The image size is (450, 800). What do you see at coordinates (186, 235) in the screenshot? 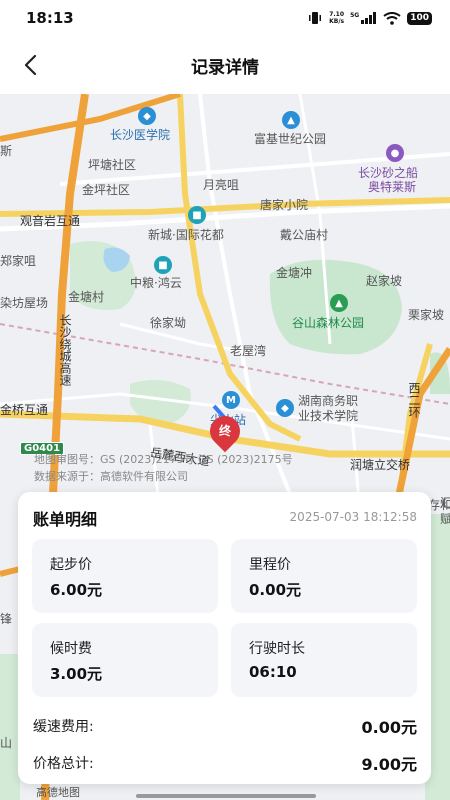
I see `map-label: 新城·国际花都` at bounding box center [186, 235].